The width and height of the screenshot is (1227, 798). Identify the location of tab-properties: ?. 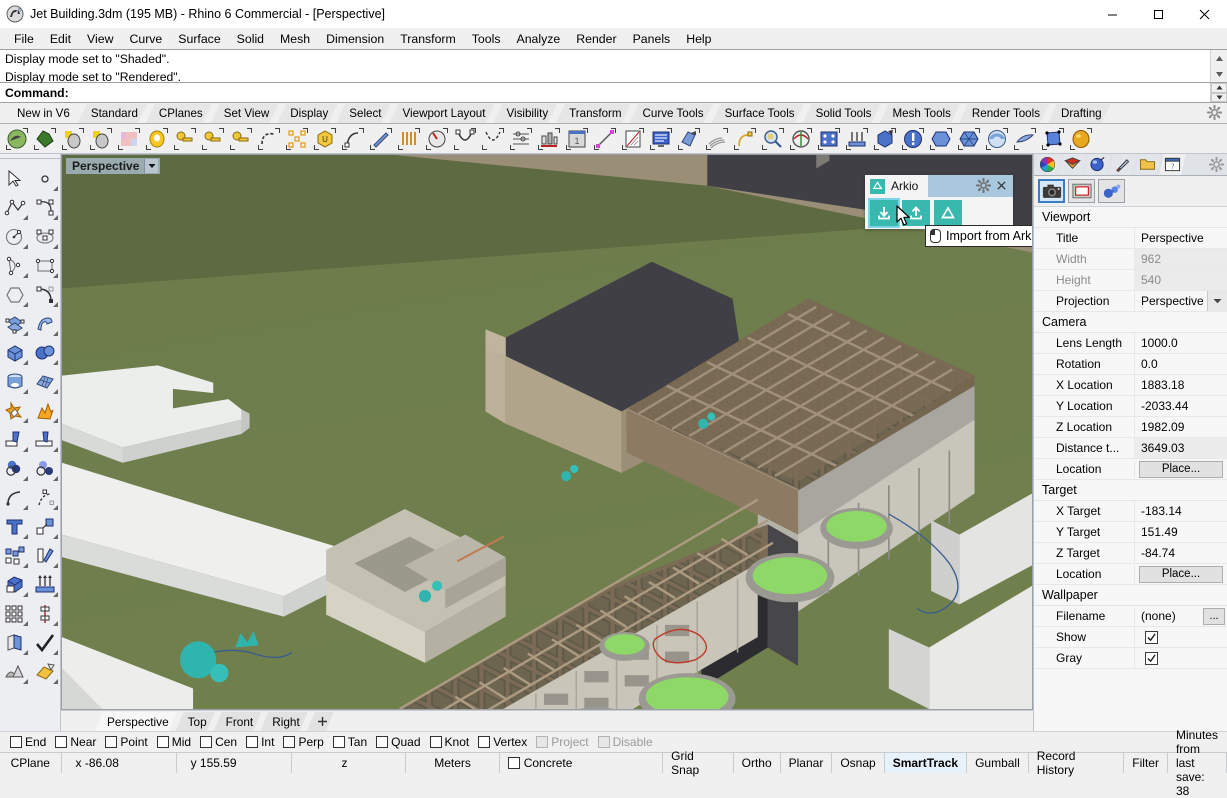
(1172, 164).